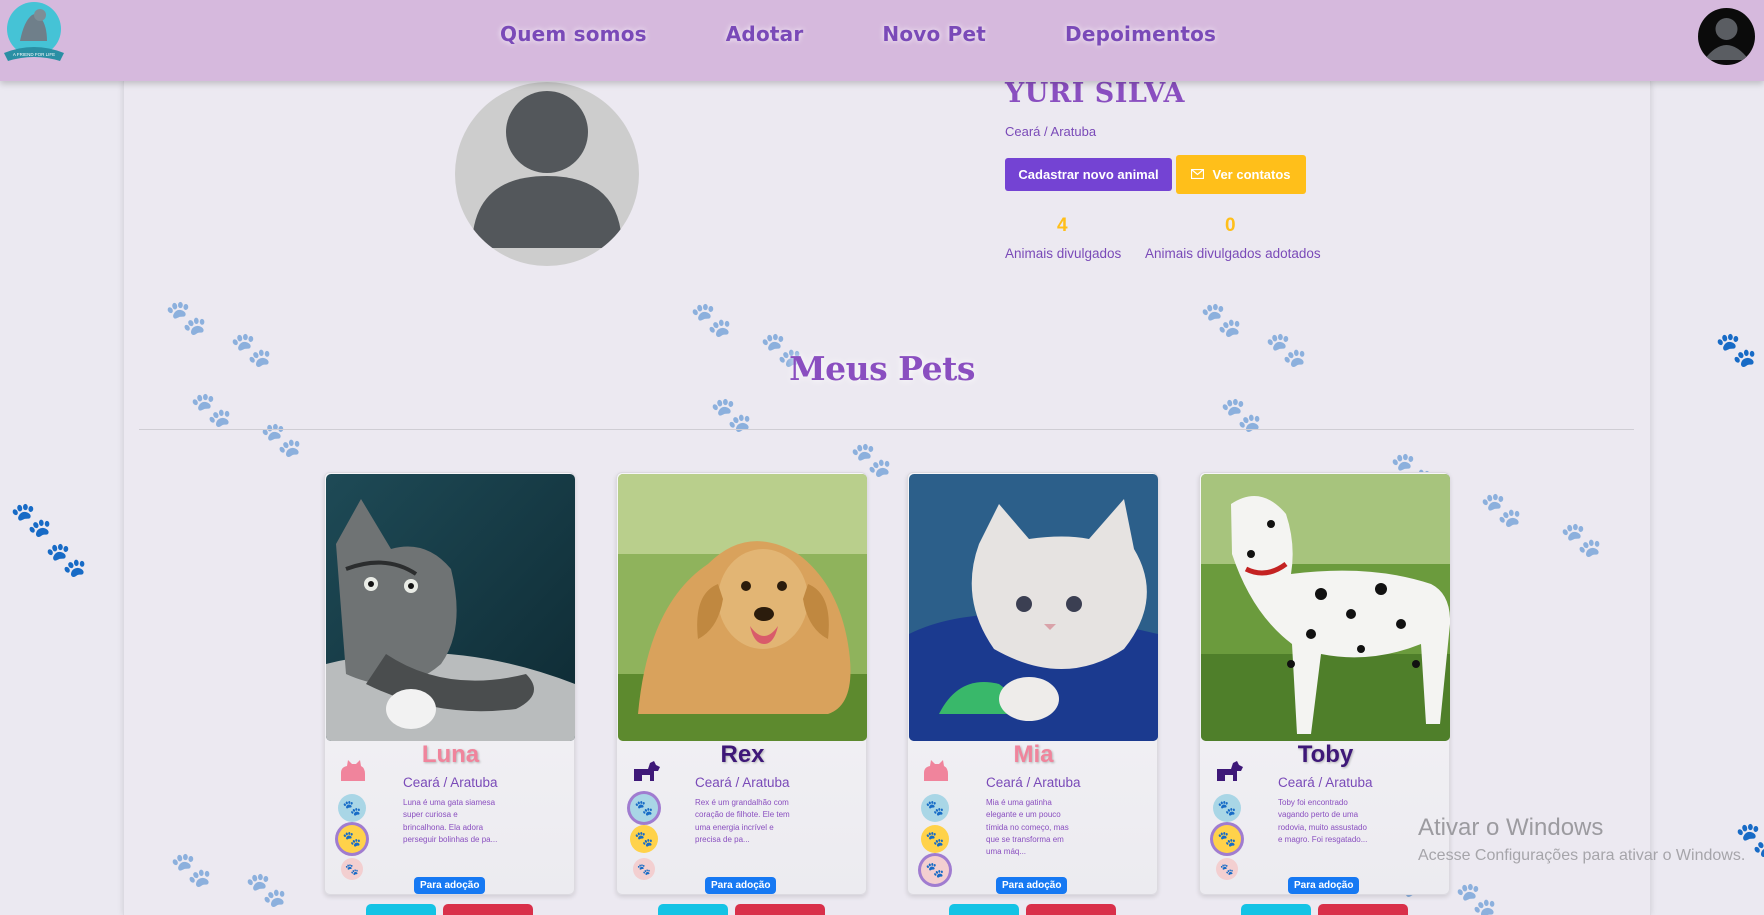 This screenshot has width=1764, height=915. What do you see at coordinates (1230, 225) in the screenshot?
I see `stat-animals-adopted-value: 0` at bounding box center [1230, 225].